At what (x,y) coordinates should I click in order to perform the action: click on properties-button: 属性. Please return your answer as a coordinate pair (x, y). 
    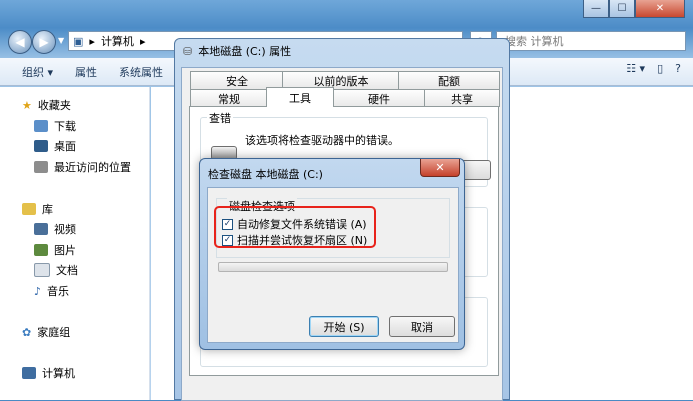
    Looking at the image, I should click on (86, 72).